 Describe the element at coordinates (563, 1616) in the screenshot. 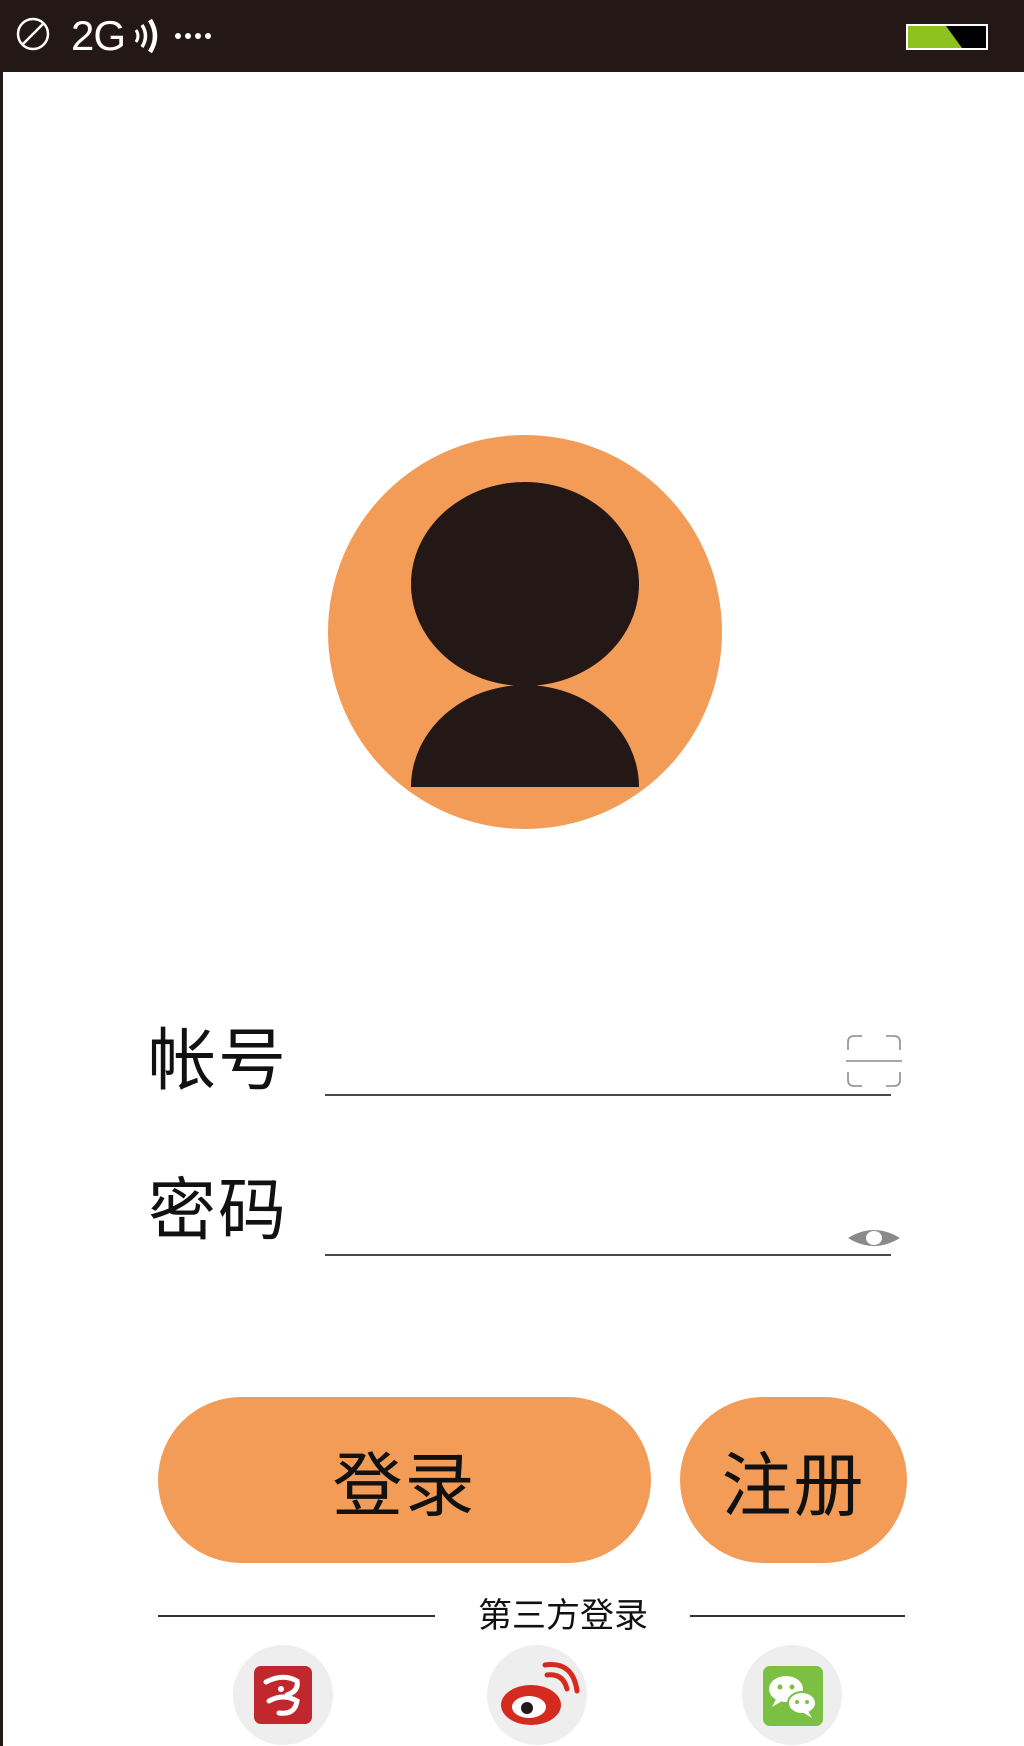

I see `third-party-login-label: 第三方登录` at that location.